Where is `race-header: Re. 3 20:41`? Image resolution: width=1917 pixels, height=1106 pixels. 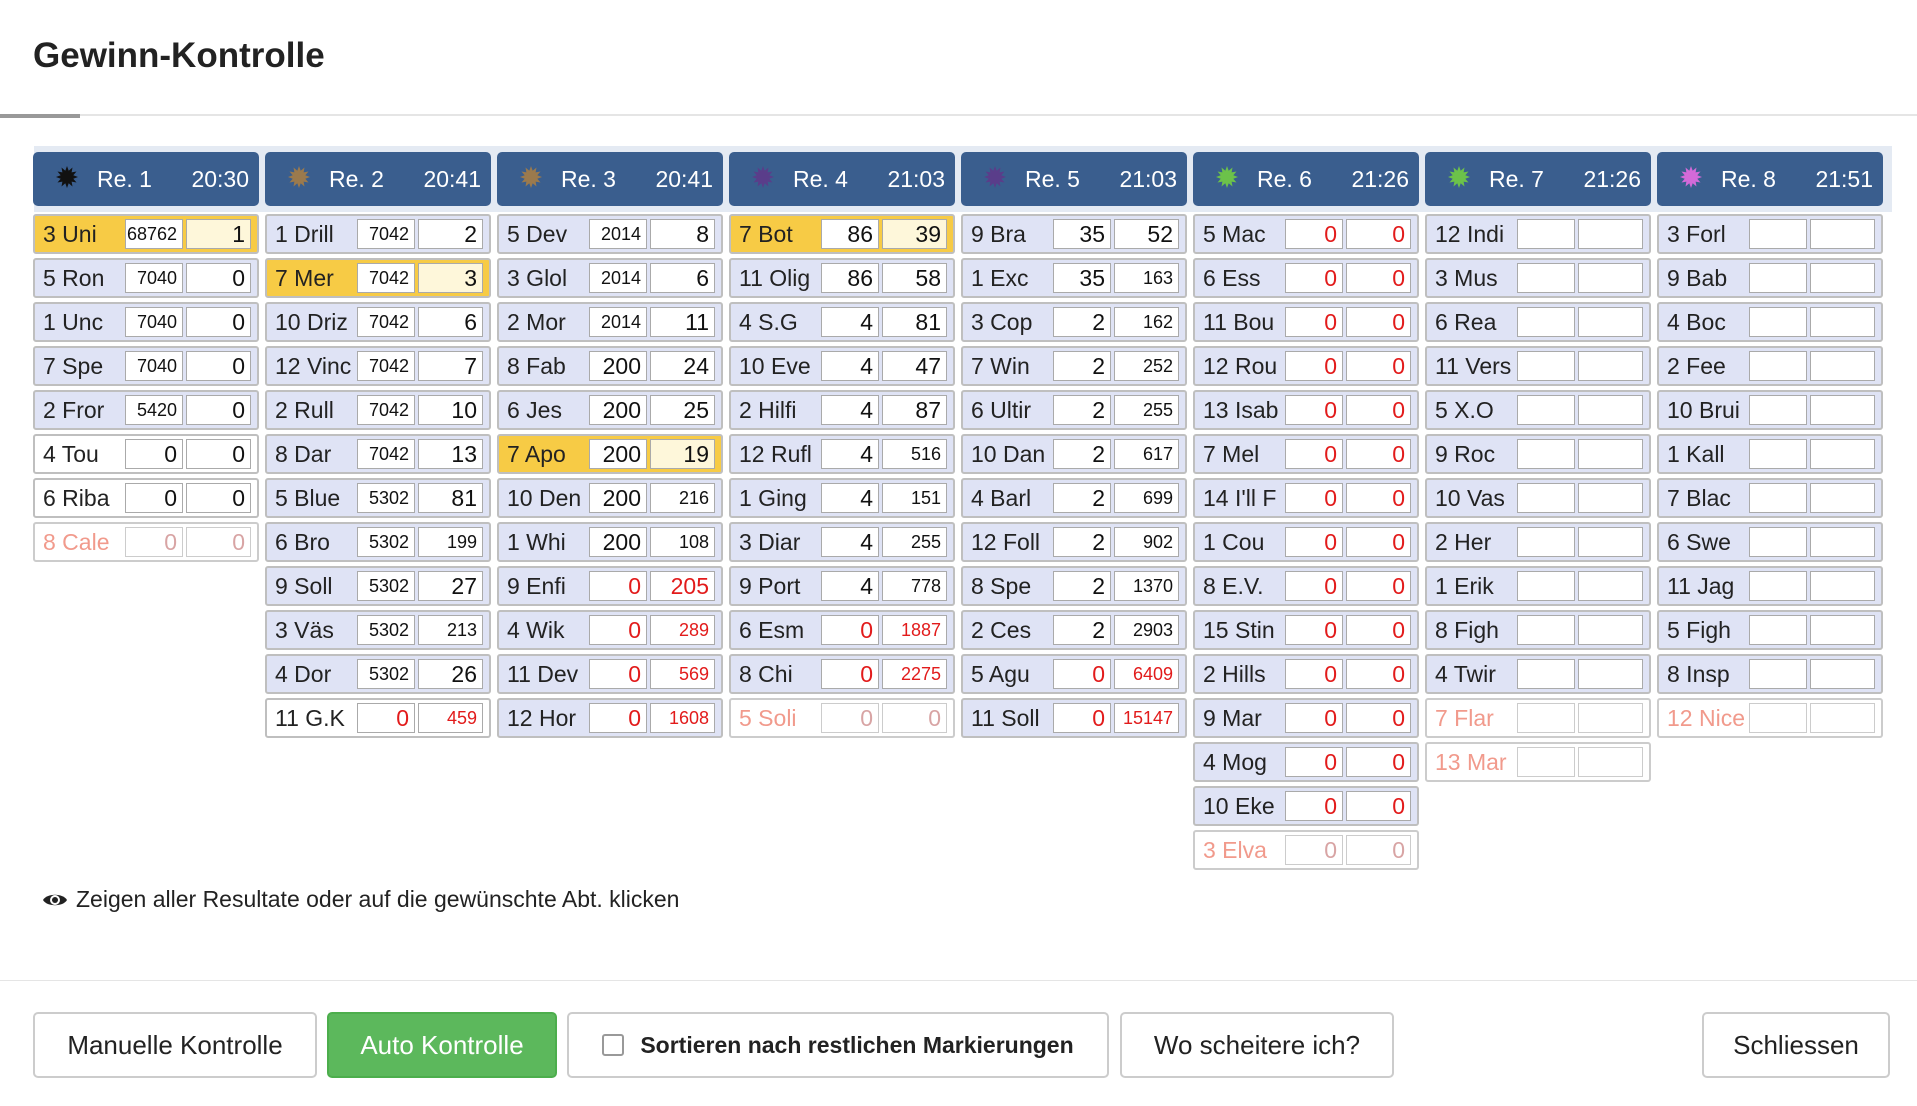 race-header: Re. 3 20:41 is located at coordinates (610, 179).